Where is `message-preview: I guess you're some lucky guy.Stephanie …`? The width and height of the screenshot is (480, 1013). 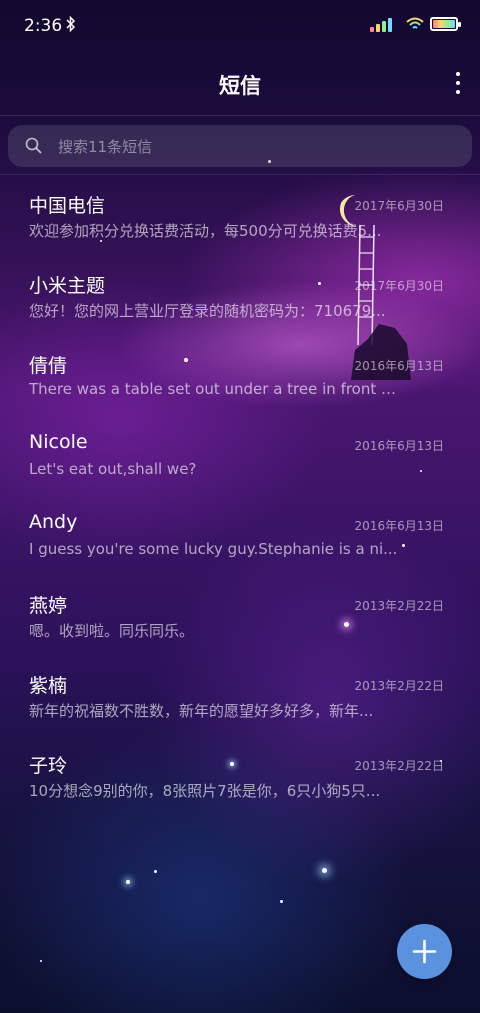 message-preview: I guess you're some lucky guy.Stephanie … is located at coordinates (213, 549).